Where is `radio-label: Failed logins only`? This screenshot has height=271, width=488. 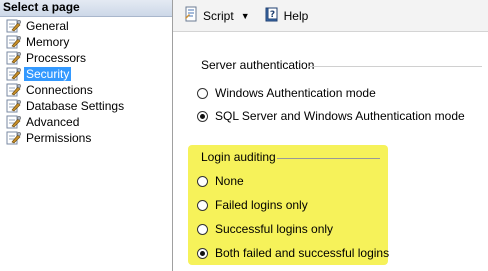
radio-label: Failed logins only is located at coordinates (261, 205).